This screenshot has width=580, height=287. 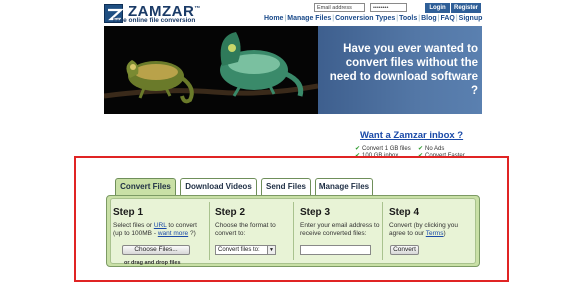 I want to click on login-password-input, so click(x=388, y=7).